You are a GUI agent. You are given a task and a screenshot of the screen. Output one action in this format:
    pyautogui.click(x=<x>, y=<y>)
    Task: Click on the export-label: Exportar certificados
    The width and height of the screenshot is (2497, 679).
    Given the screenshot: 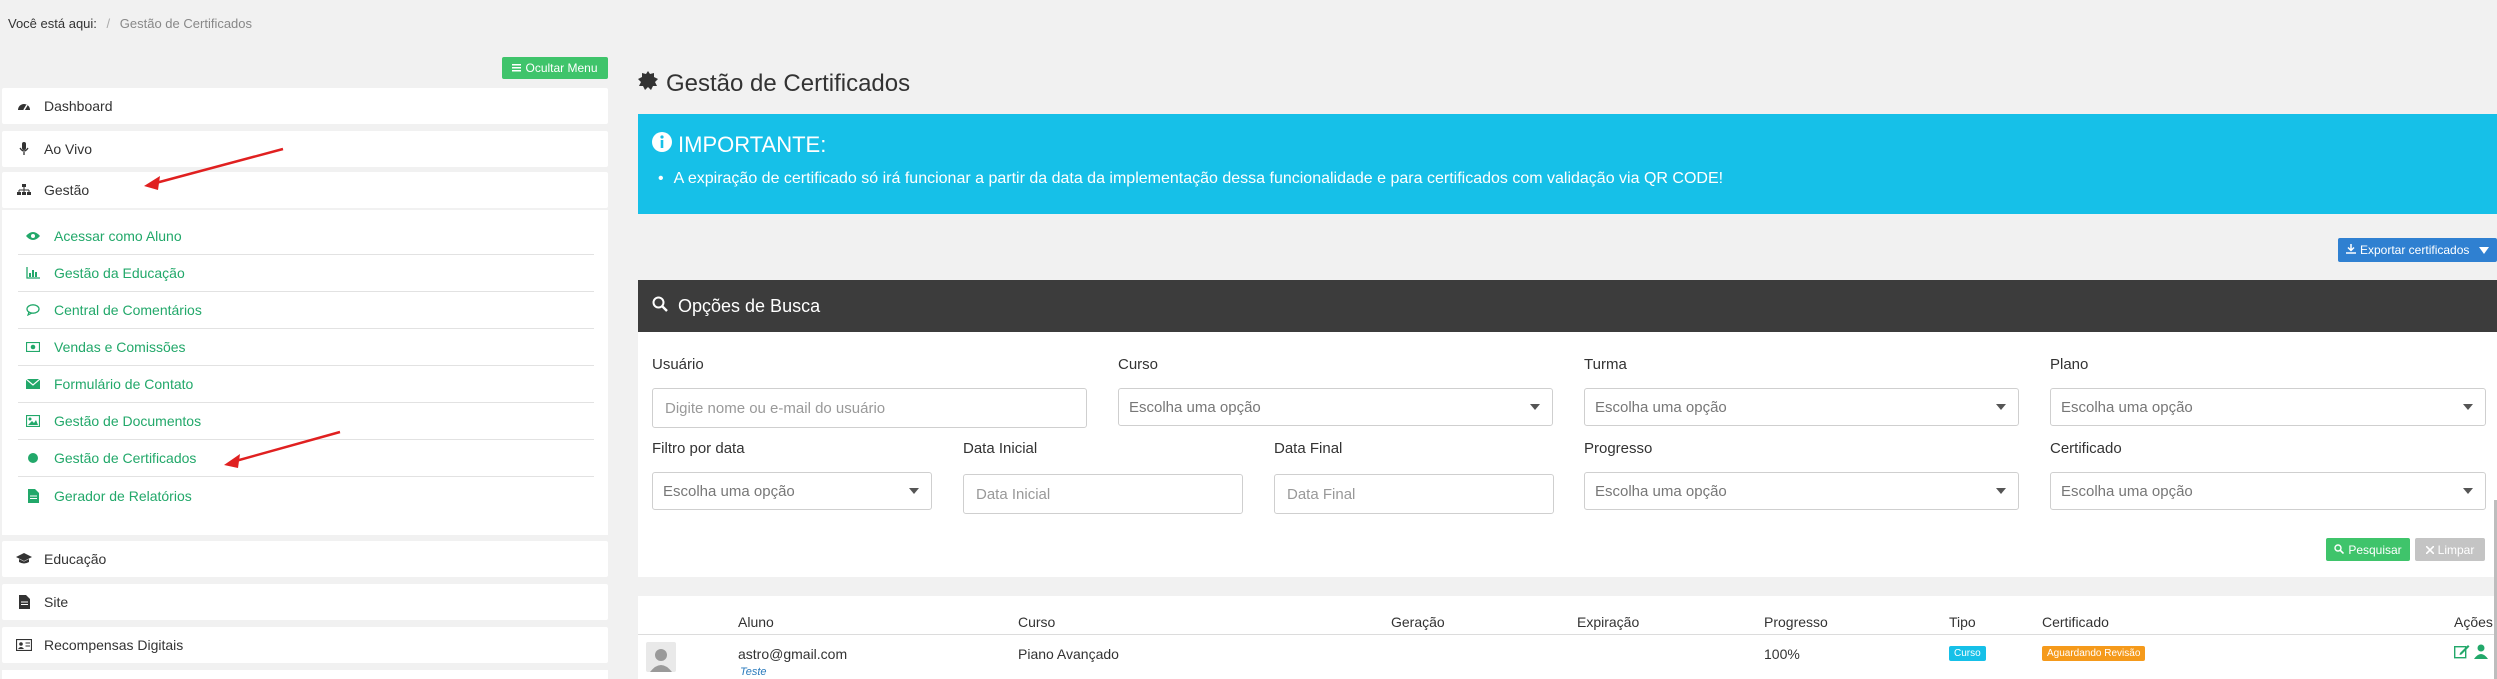 What is the action you would take?
    pyautogui.click(x=2415, y=250)
    